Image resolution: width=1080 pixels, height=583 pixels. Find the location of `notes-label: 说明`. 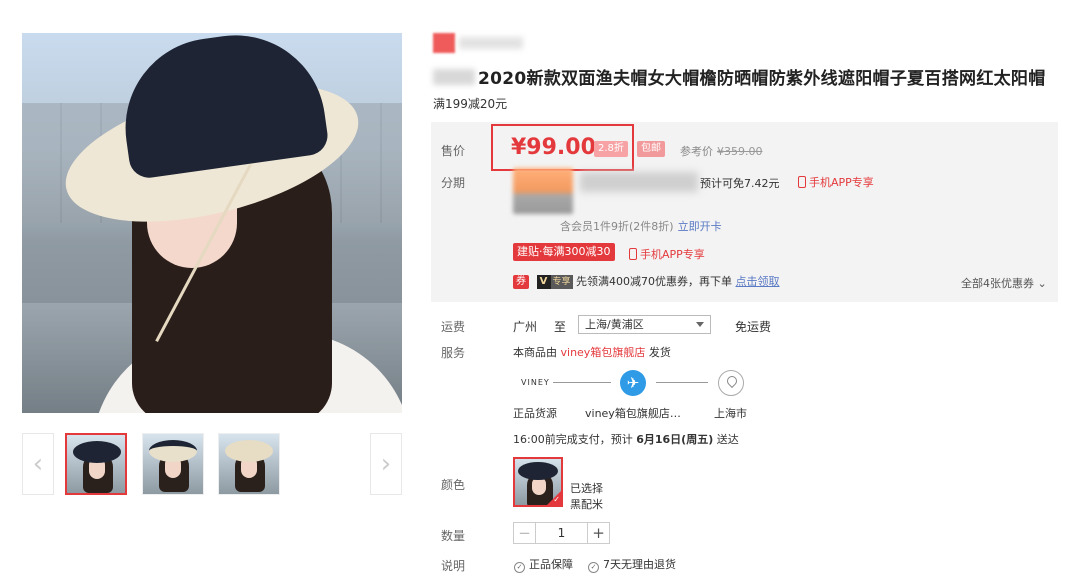

notes-label: 说明 is located at coordinates (453, 566).